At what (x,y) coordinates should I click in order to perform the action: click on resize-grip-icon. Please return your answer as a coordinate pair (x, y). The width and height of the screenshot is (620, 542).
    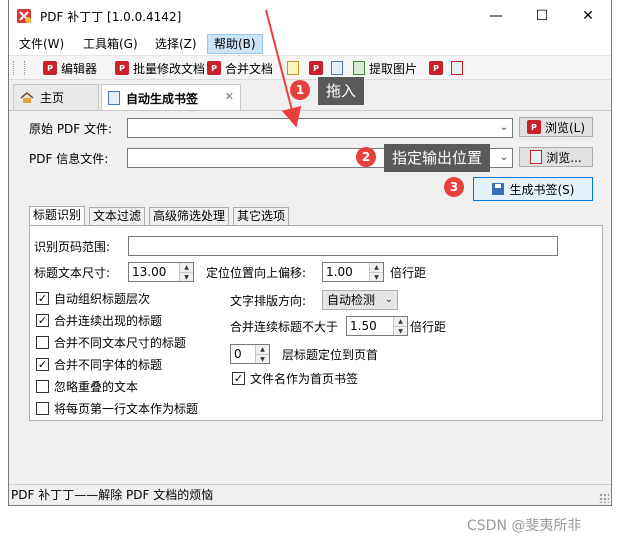
    Looking at the image, I should click on (604, 498).